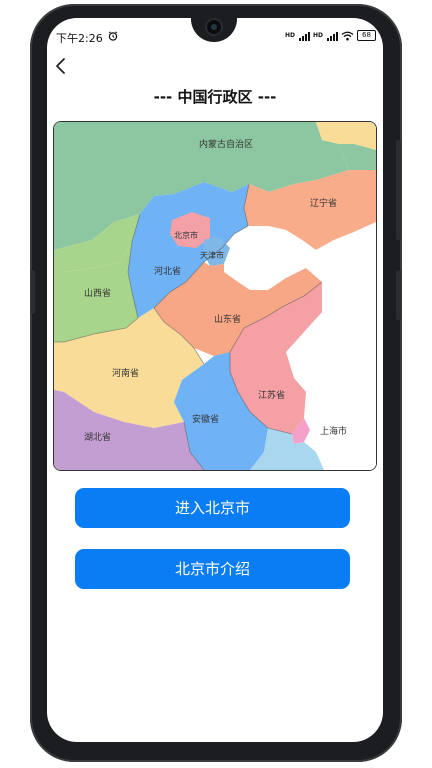 The height and width of the screenshot is (768, 432). What do you see at coordinates (289, 35) in the screenshot?
I see `hd-icon: HD` at bounding box center [289, 35].